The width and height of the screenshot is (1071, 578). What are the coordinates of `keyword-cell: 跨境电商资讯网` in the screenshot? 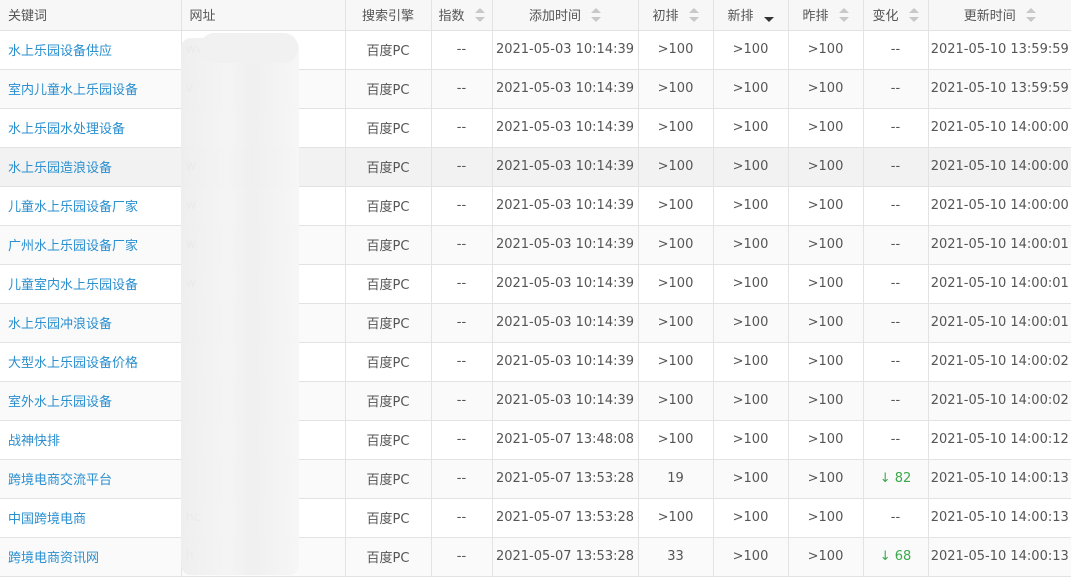 It's located at (91, 557).